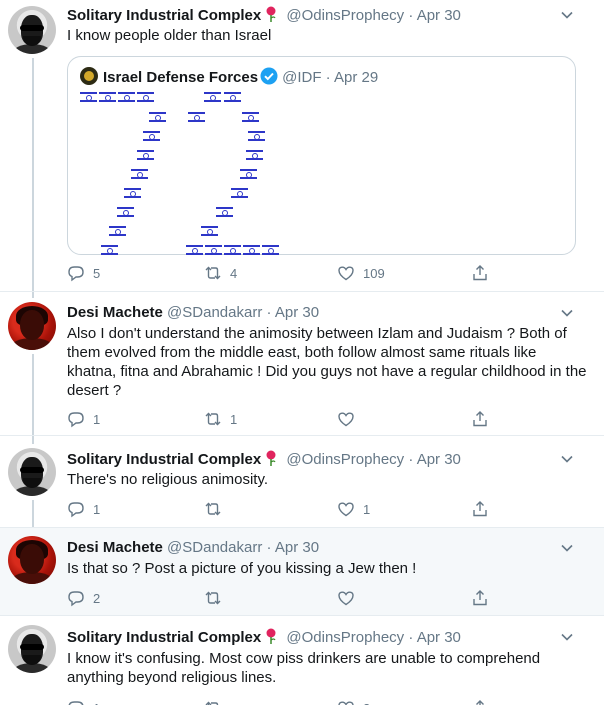 The width and height of the screenshot is (604, 705). What do you see at coordinates (220, 273) in the screenshot?
I see `retweet-button: 4` at bounding box center [220, 273].